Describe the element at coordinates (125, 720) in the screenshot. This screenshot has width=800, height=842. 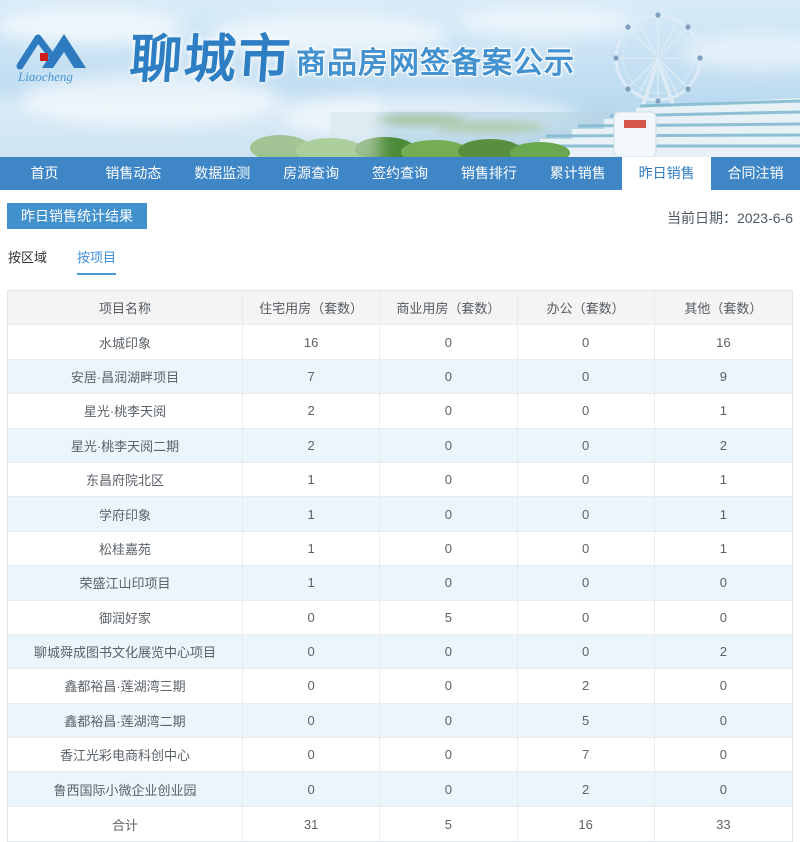
I see `project-name-cell: 鑫都裕昌·莲湖湾二期` at that location.